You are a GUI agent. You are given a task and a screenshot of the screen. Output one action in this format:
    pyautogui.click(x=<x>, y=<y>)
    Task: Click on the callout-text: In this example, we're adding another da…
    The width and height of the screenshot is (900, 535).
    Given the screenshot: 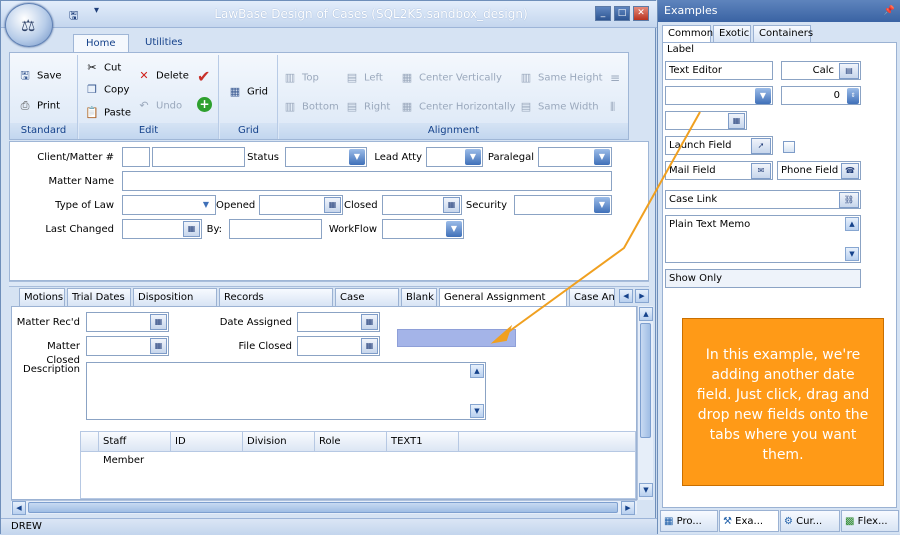 What is the action you would take?
    pyautogui.click(x=783, y=405)
    